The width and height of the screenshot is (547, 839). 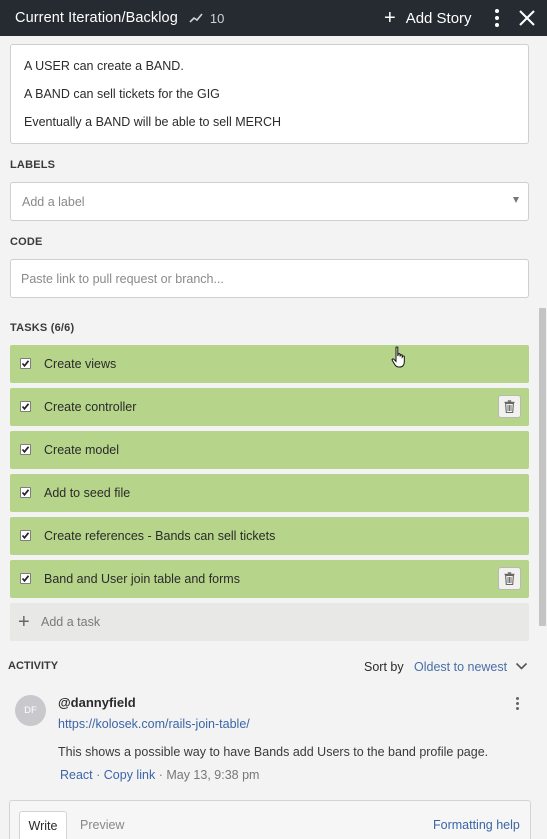 What do you see at coordinates (196, 18) in the screenshot?
I see `trend-icon` at bounding box center [196, 18].